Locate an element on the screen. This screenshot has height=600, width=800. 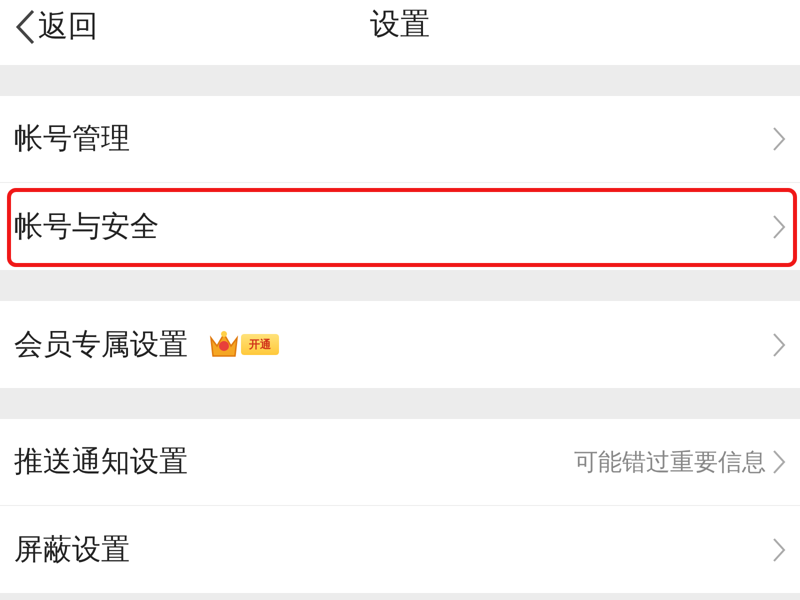
vip-badge: 开通 is located at coordinates (260, 344).